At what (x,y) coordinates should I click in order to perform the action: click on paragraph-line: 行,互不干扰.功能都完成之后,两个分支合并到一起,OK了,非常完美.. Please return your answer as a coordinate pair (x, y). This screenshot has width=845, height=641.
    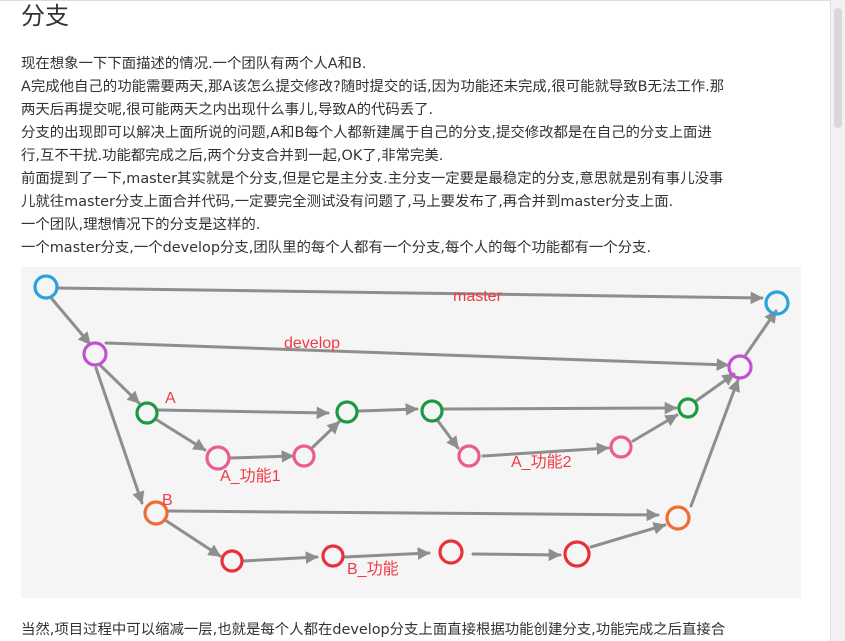
    Looking at the image, I should click on (232, 156).